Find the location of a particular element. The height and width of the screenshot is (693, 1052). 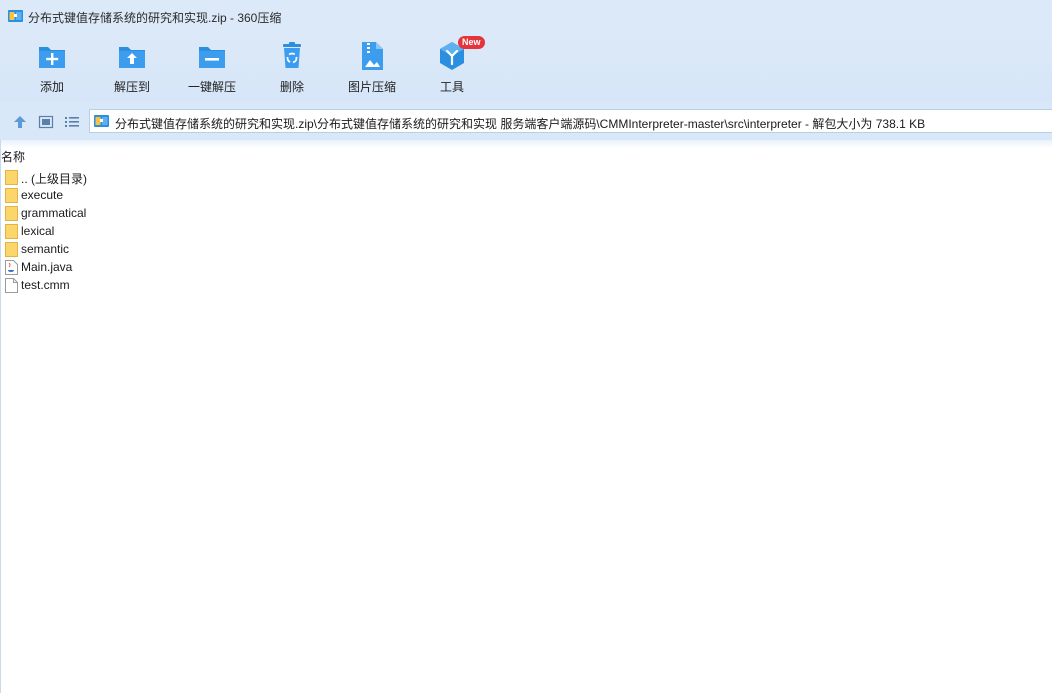

list-item-parent-dir: .. (上级目录) is located at coordinates (200, 177).